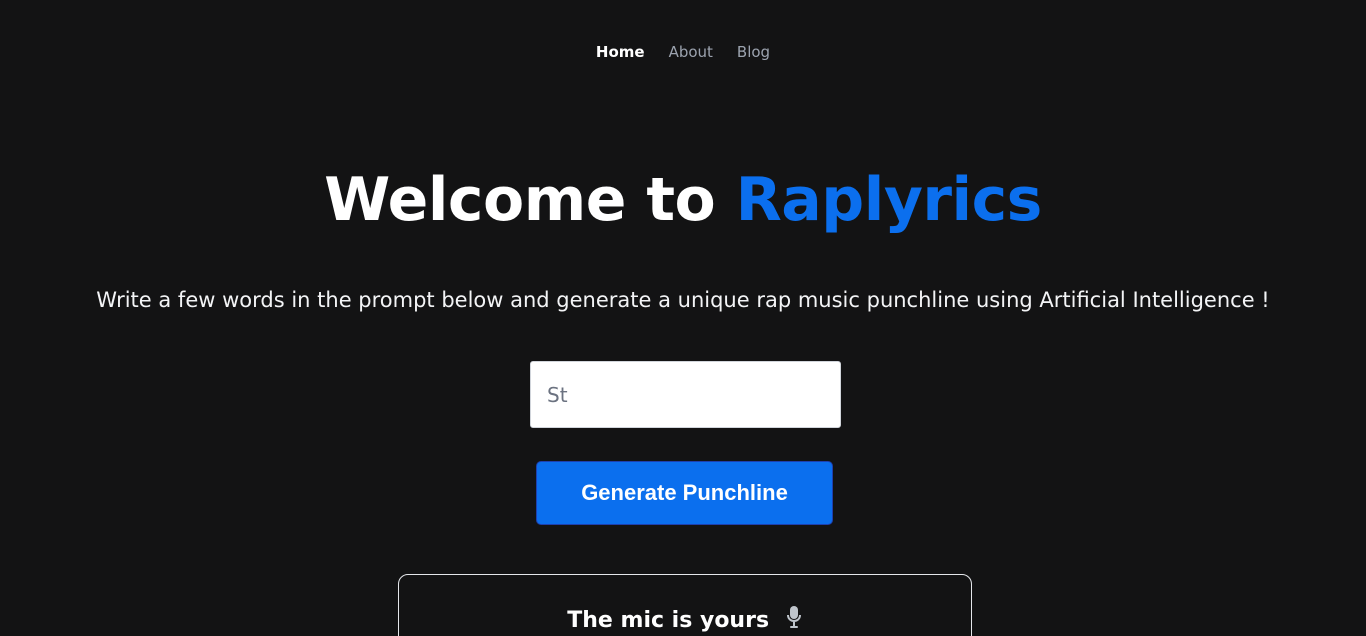 The width and height of the screenshot is (1366, 636). I want to click on nav-item-about: About, so click(691, 52).